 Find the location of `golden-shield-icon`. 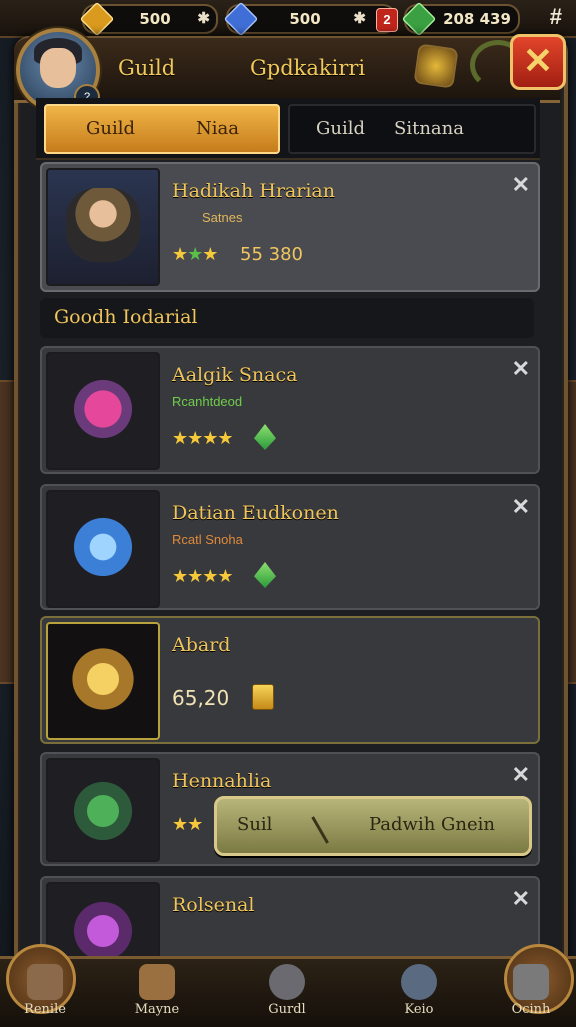

golden-shield-icon is located at coordinates (103, 679).